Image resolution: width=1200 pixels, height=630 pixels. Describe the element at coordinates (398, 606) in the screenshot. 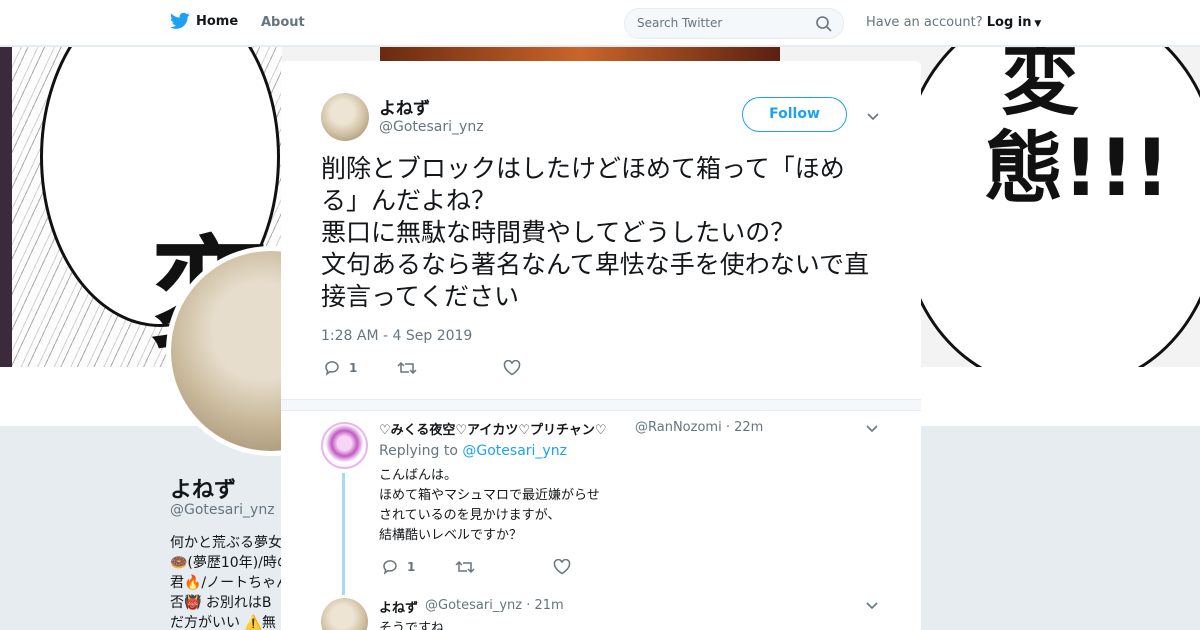

I see `reply-author-name: よねず` at that location.